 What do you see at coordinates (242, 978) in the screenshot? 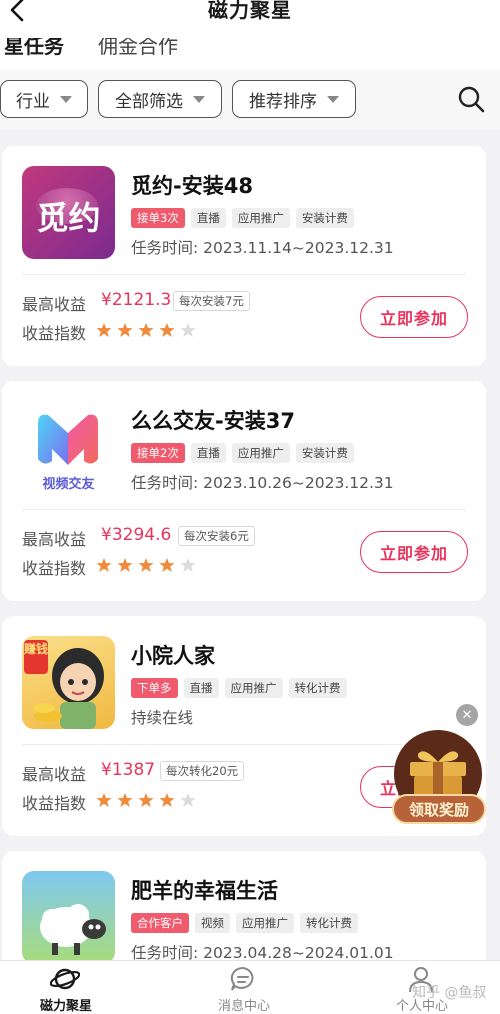
I see `message-icon` at bounding box center [242, 978].